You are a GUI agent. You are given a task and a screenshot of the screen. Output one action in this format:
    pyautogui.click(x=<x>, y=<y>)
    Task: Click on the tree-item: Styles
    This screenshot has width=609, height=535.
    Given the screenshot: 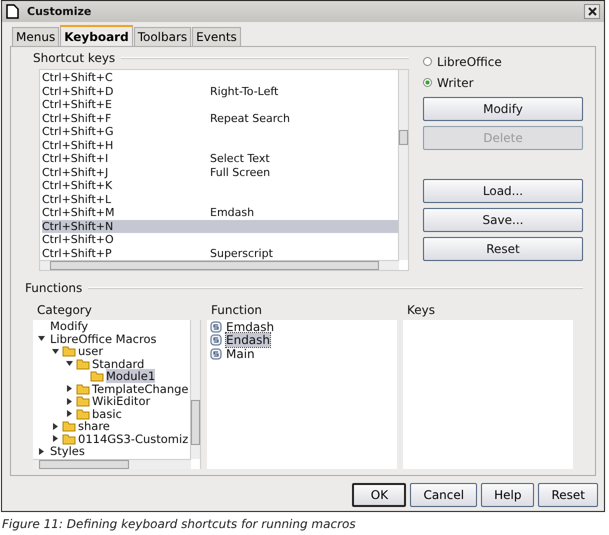 What is the action you would take?
    pyautogui.click(x=66, y=451)
    